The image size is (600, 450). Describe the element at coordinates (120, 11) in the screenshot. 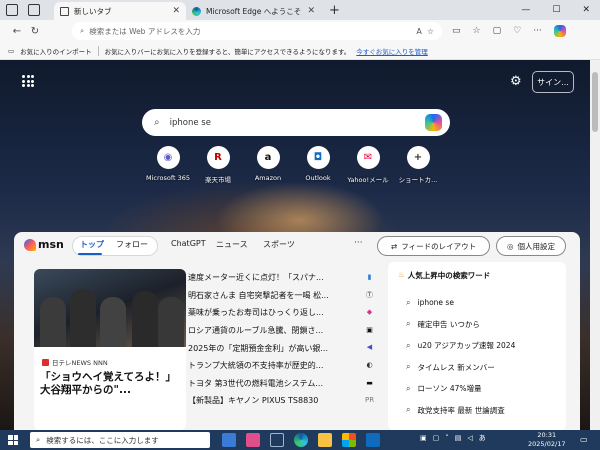

I see `tab-new-tab: 新しいタブ ✕` at that location.